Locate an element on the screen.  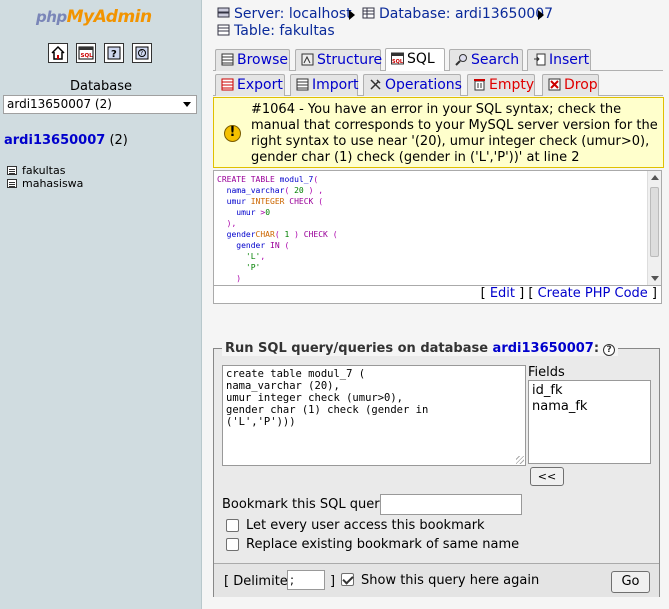
insert-field-button: << is located at coordinates (547, 476).